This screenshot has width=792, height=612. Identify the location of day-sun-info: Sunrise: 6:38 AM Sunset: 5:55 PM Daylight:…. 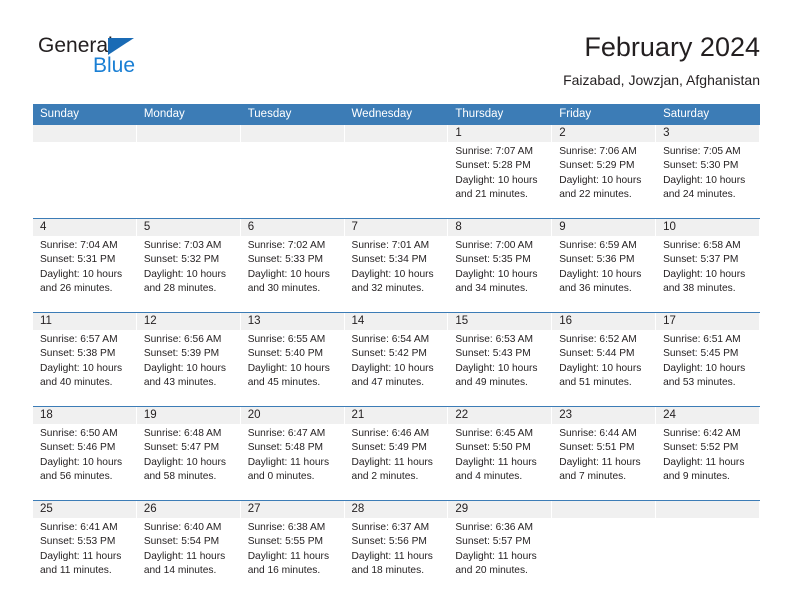
(293, 548).